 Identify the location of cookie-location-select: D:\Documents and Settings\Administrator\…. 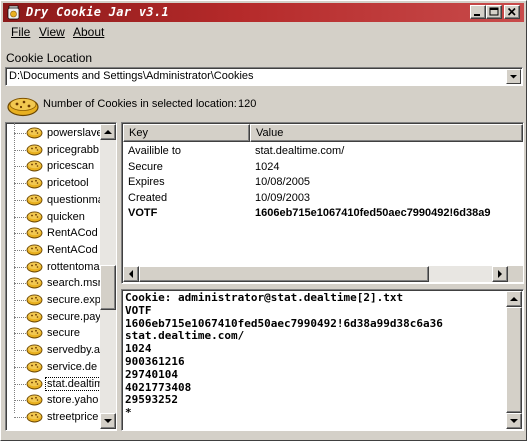
(264, 76).